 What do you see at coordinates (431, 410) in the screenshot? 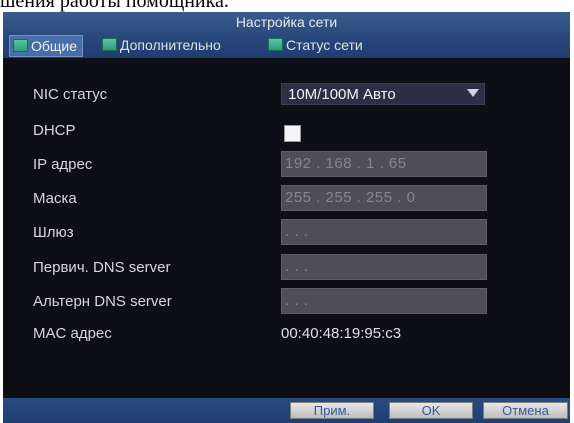
I see `ok-button: OK` at bounding box center [431, 410].